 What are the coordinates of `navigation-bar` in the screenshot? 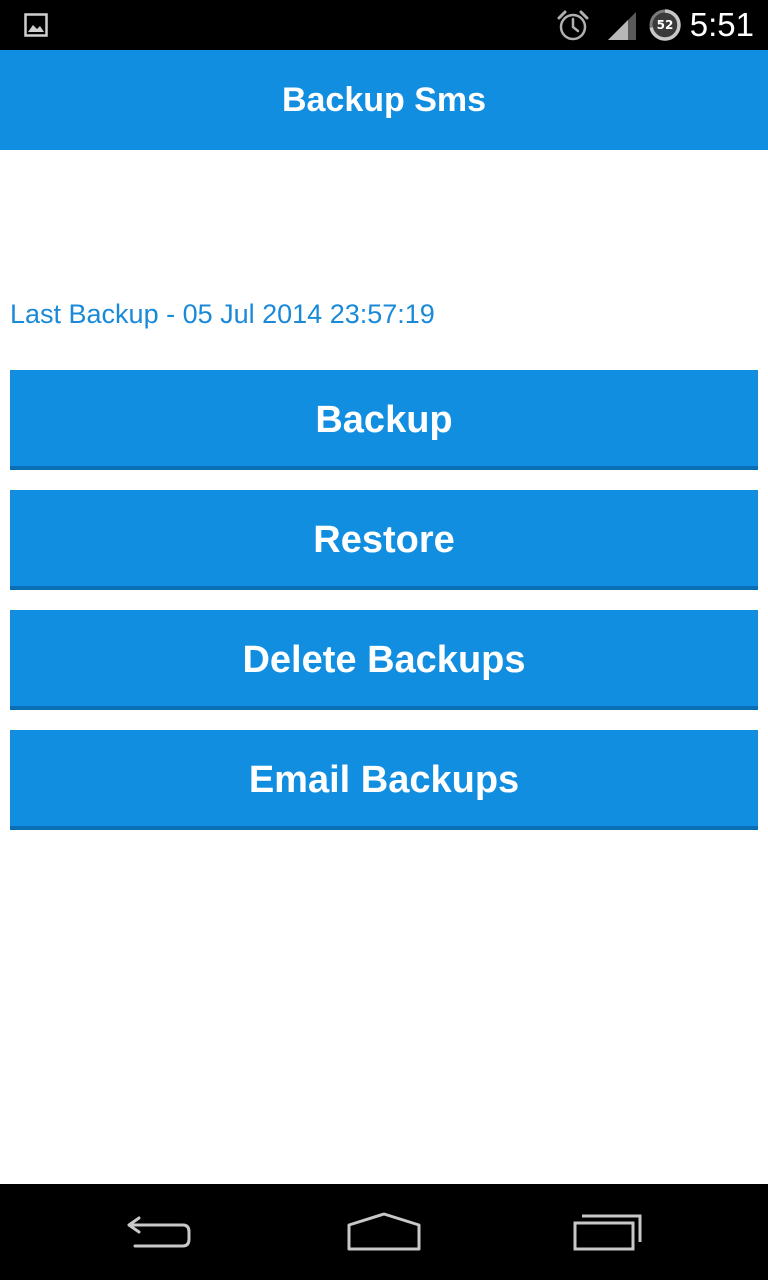 It's located at (384, 1232).